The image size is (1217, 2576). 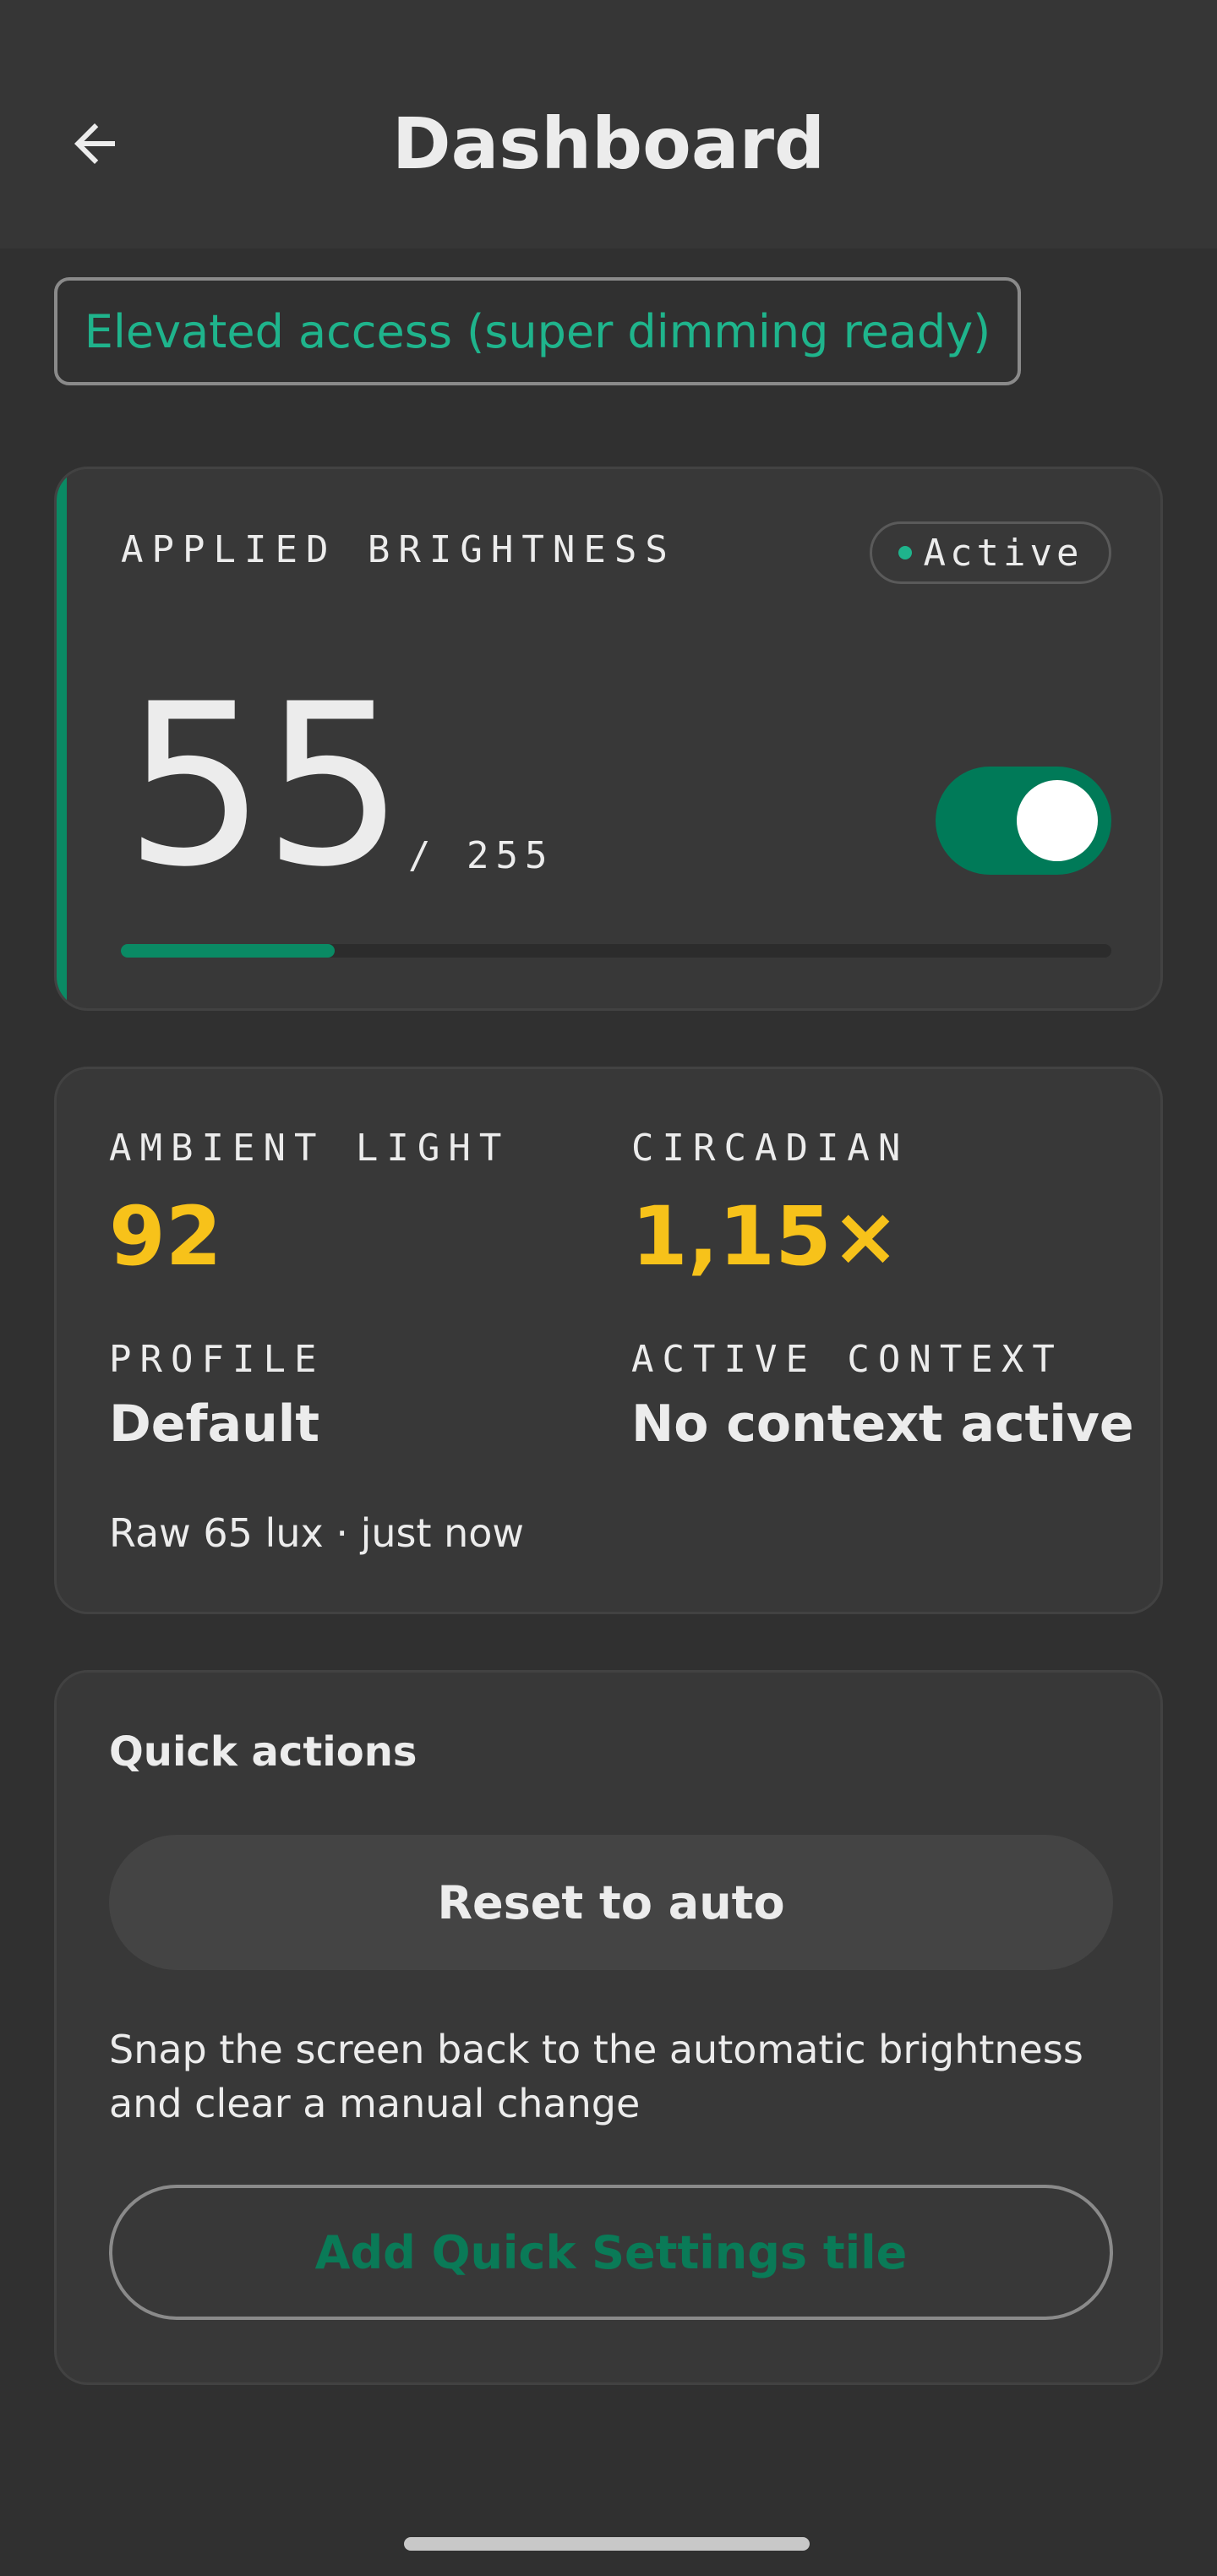 What do you see at coordinates (263, 1752) in the screenshot?
I see `quick-actions-title: Quick actions` at bounding box center [263, 1752].